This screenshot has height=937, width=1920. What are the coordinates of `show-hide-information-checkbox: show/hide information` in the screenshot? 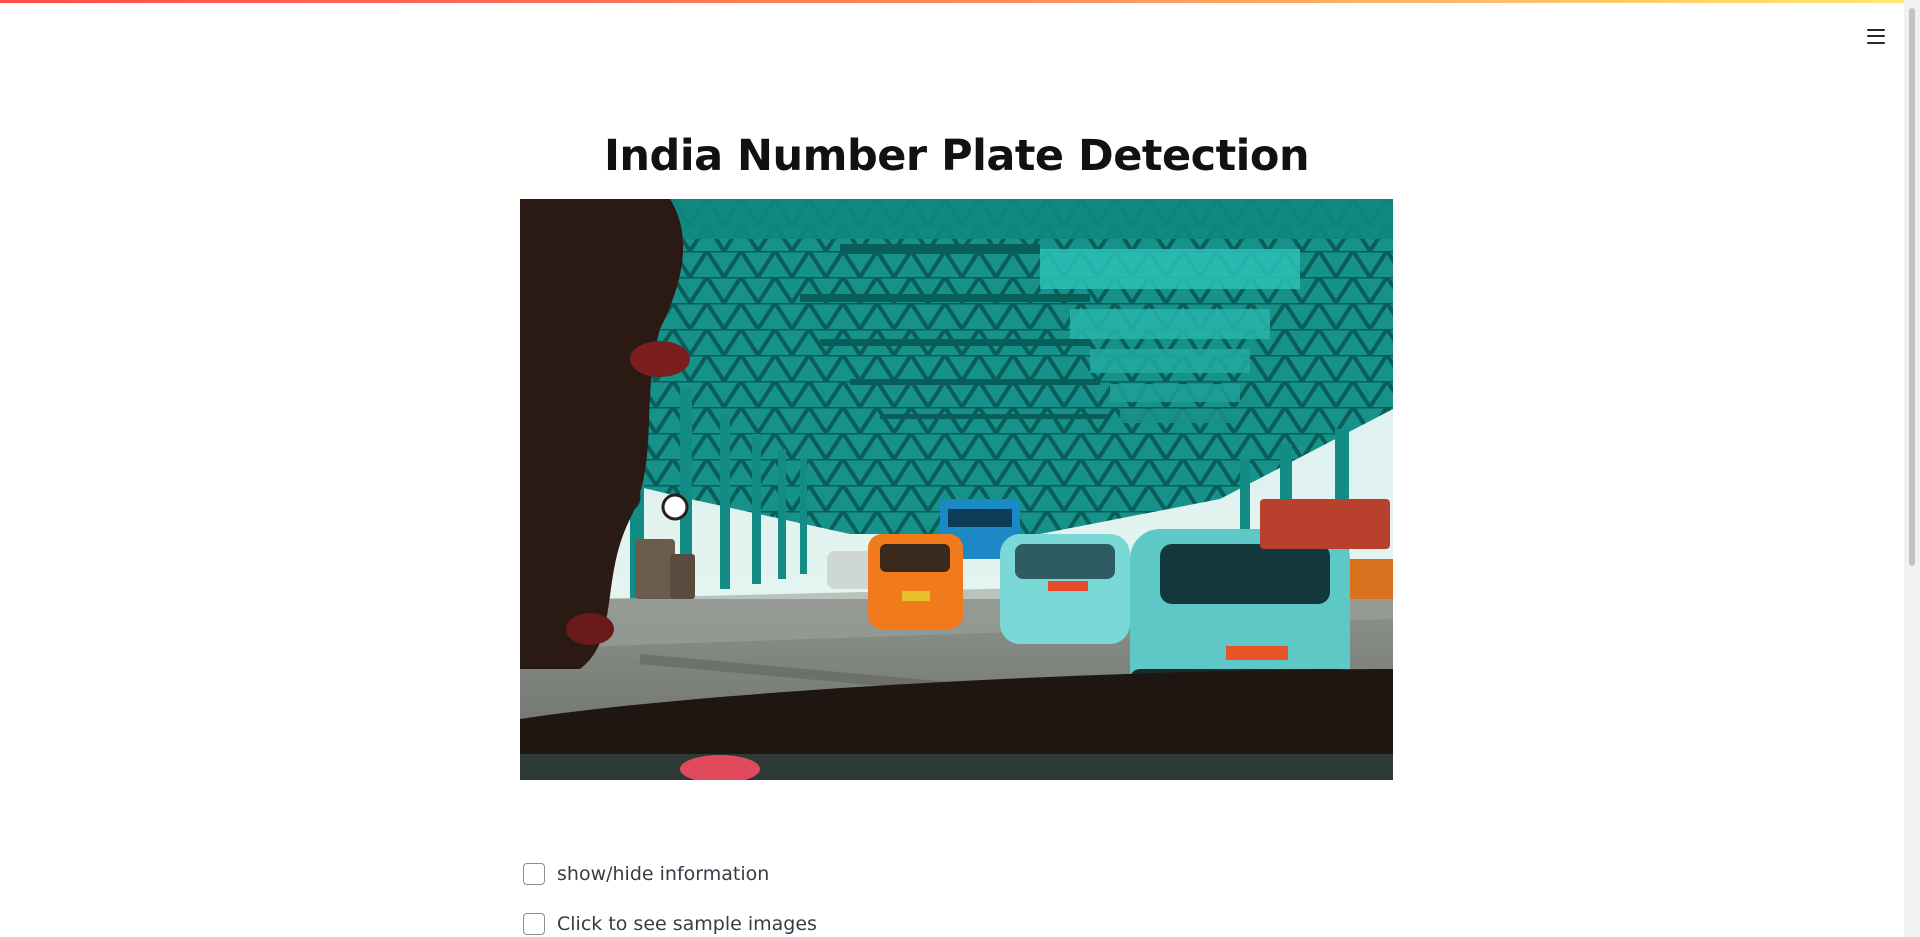 It's located at (644, 874).